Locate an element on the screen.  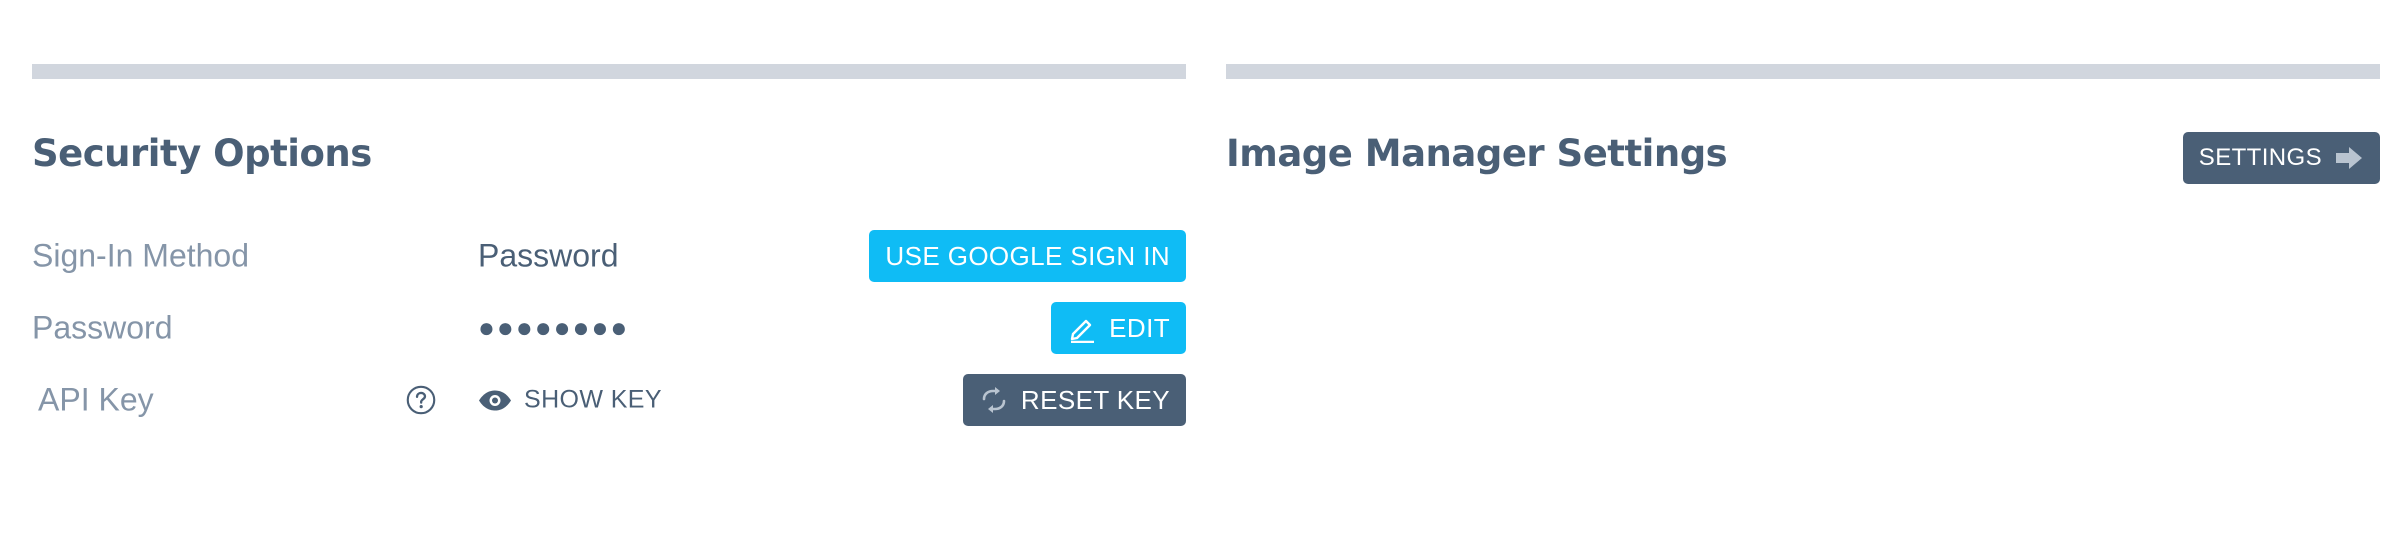
settings-button-label: SETTINGS is located at coordinates (2260, 157).